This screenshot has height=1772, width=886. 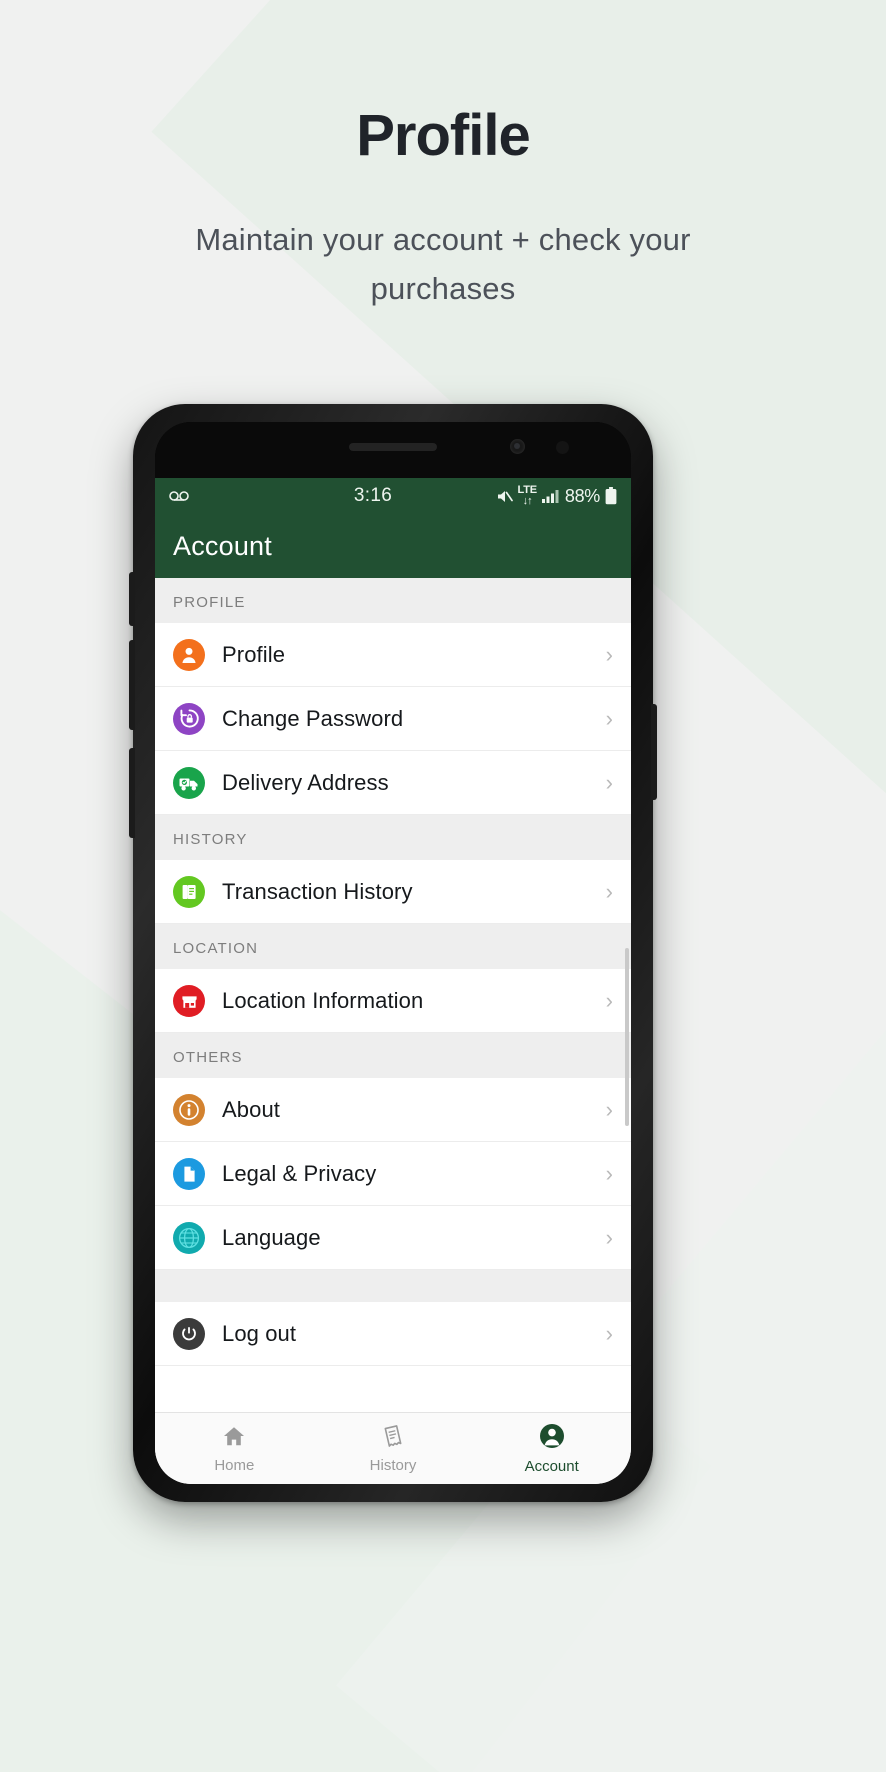 I want to click on bottom-navigation: Home History Account, so click(x=393, y=1448).